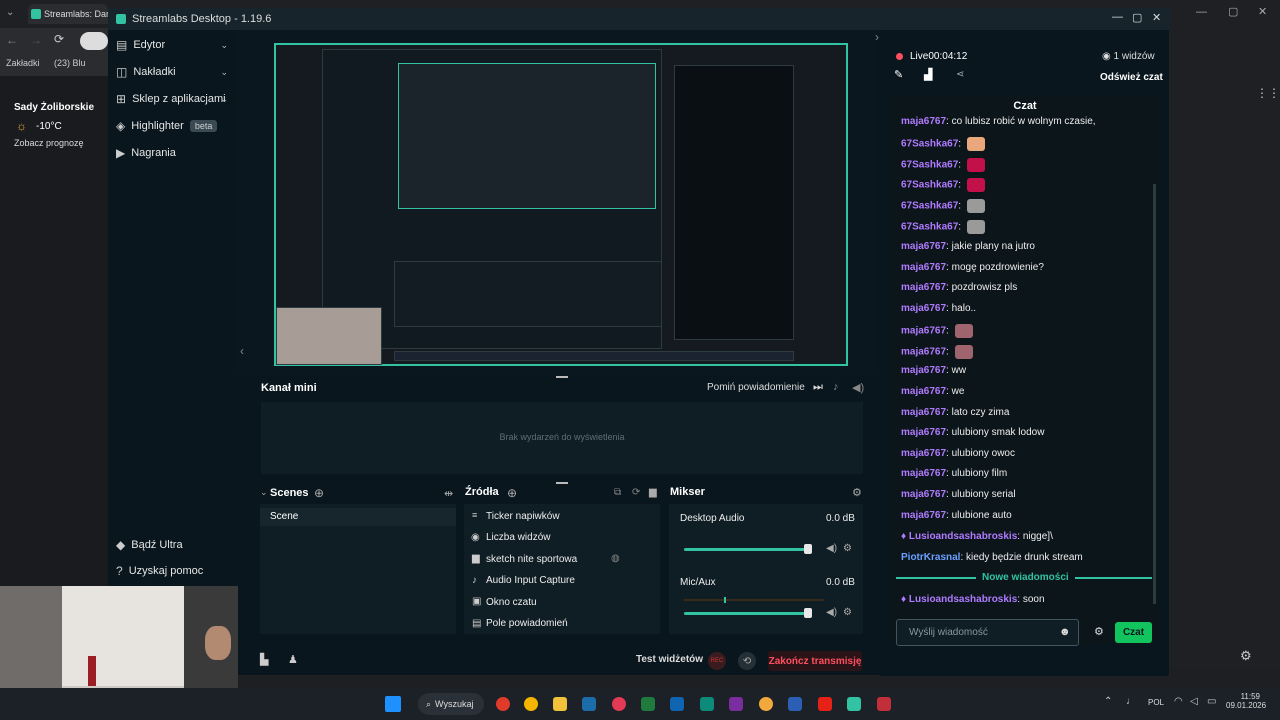 This screenshot has height=720, width=1280. Describe the element at coordinates (795, 704) in the screenshot. I see `word-icon` at that location.